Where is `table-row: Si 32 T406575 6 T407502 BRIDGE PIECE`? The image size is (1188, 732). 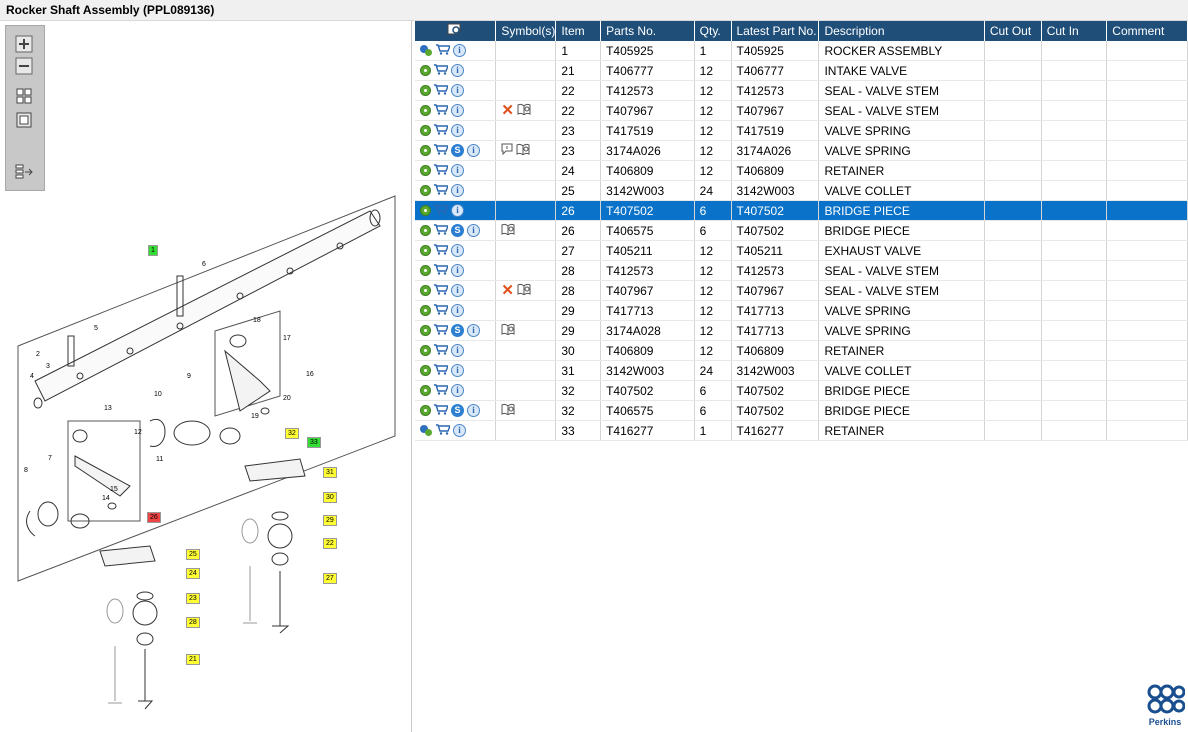 table-row: Si 32 T406575 6 T407502 BRIDGE PIECE is located at coordinates (801, 410).